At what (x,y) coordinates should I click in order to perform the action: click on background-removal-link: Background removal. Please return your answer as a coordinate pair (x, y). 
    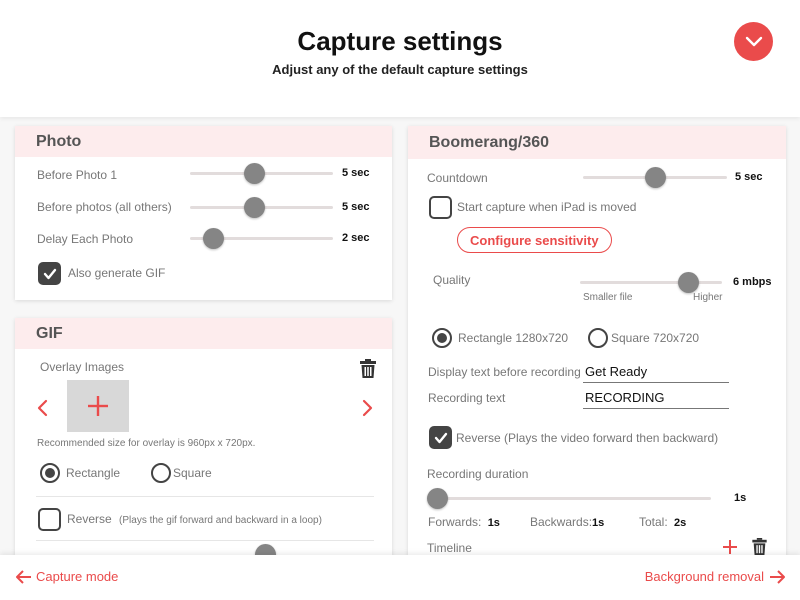
    Looking at the image, I should click on (715, 576).